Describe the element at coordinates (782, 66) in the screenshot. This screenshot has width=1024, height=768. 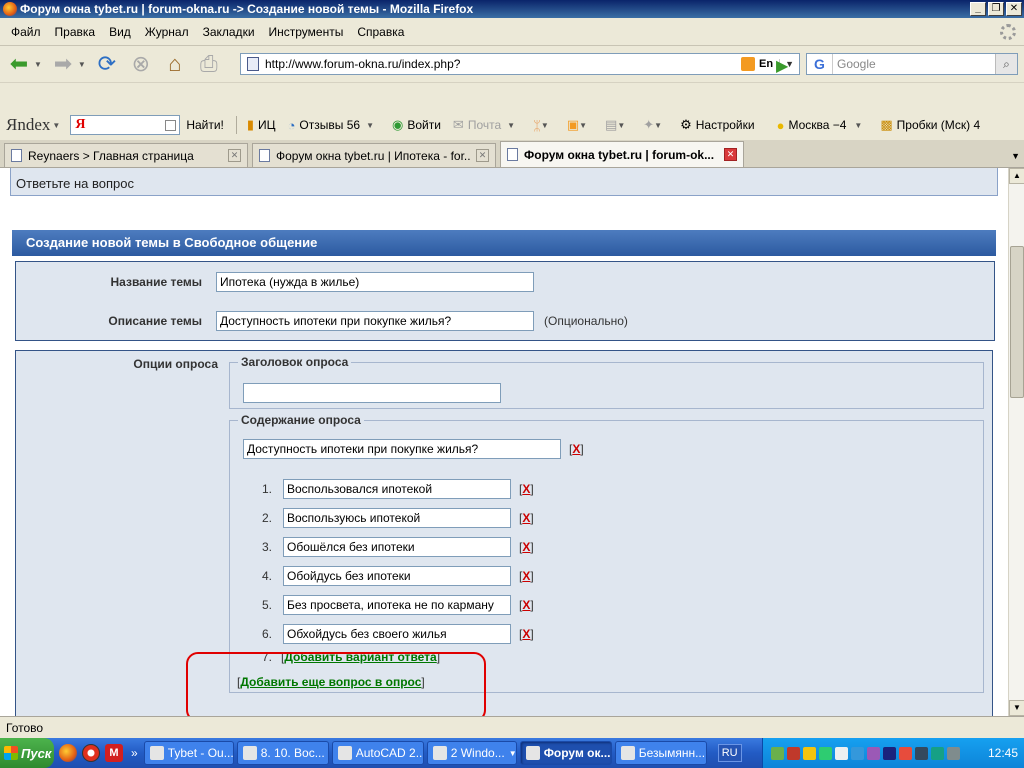
I see `go-button-icon: ▶` at that location.